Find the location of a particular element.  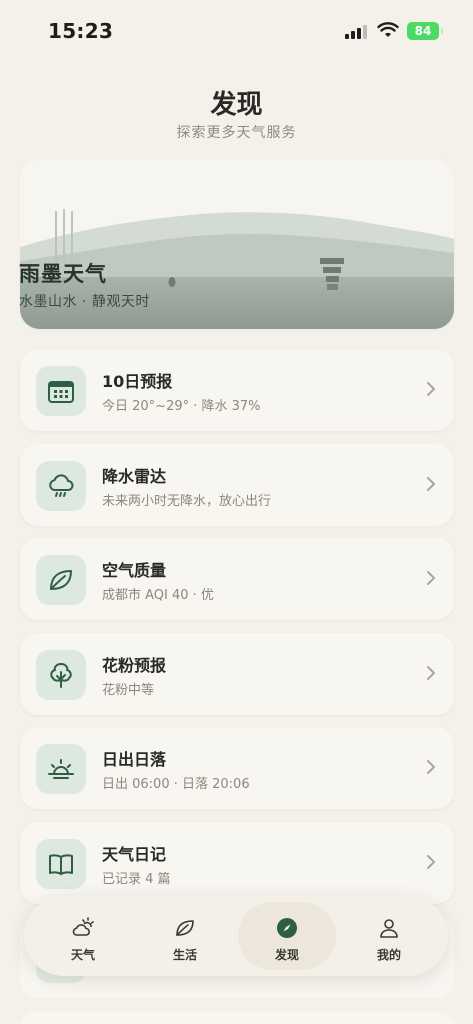

sunrise-icon is located at coordinates (61, 769).